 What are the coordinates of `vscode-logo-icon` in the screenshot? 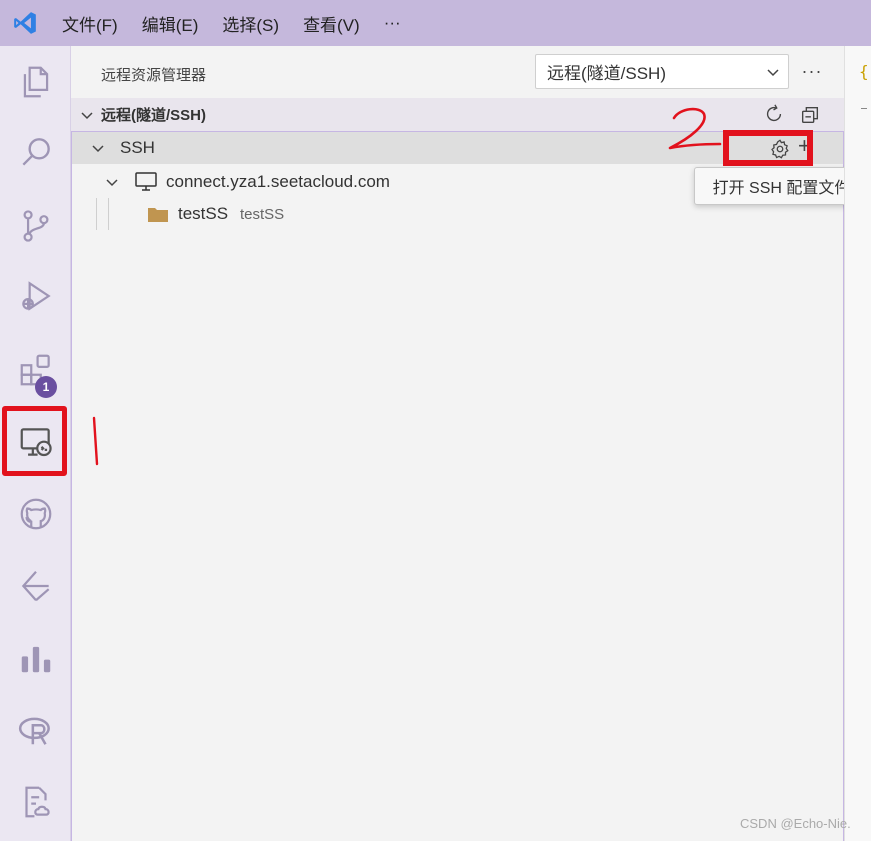 It's located at (25, 23).